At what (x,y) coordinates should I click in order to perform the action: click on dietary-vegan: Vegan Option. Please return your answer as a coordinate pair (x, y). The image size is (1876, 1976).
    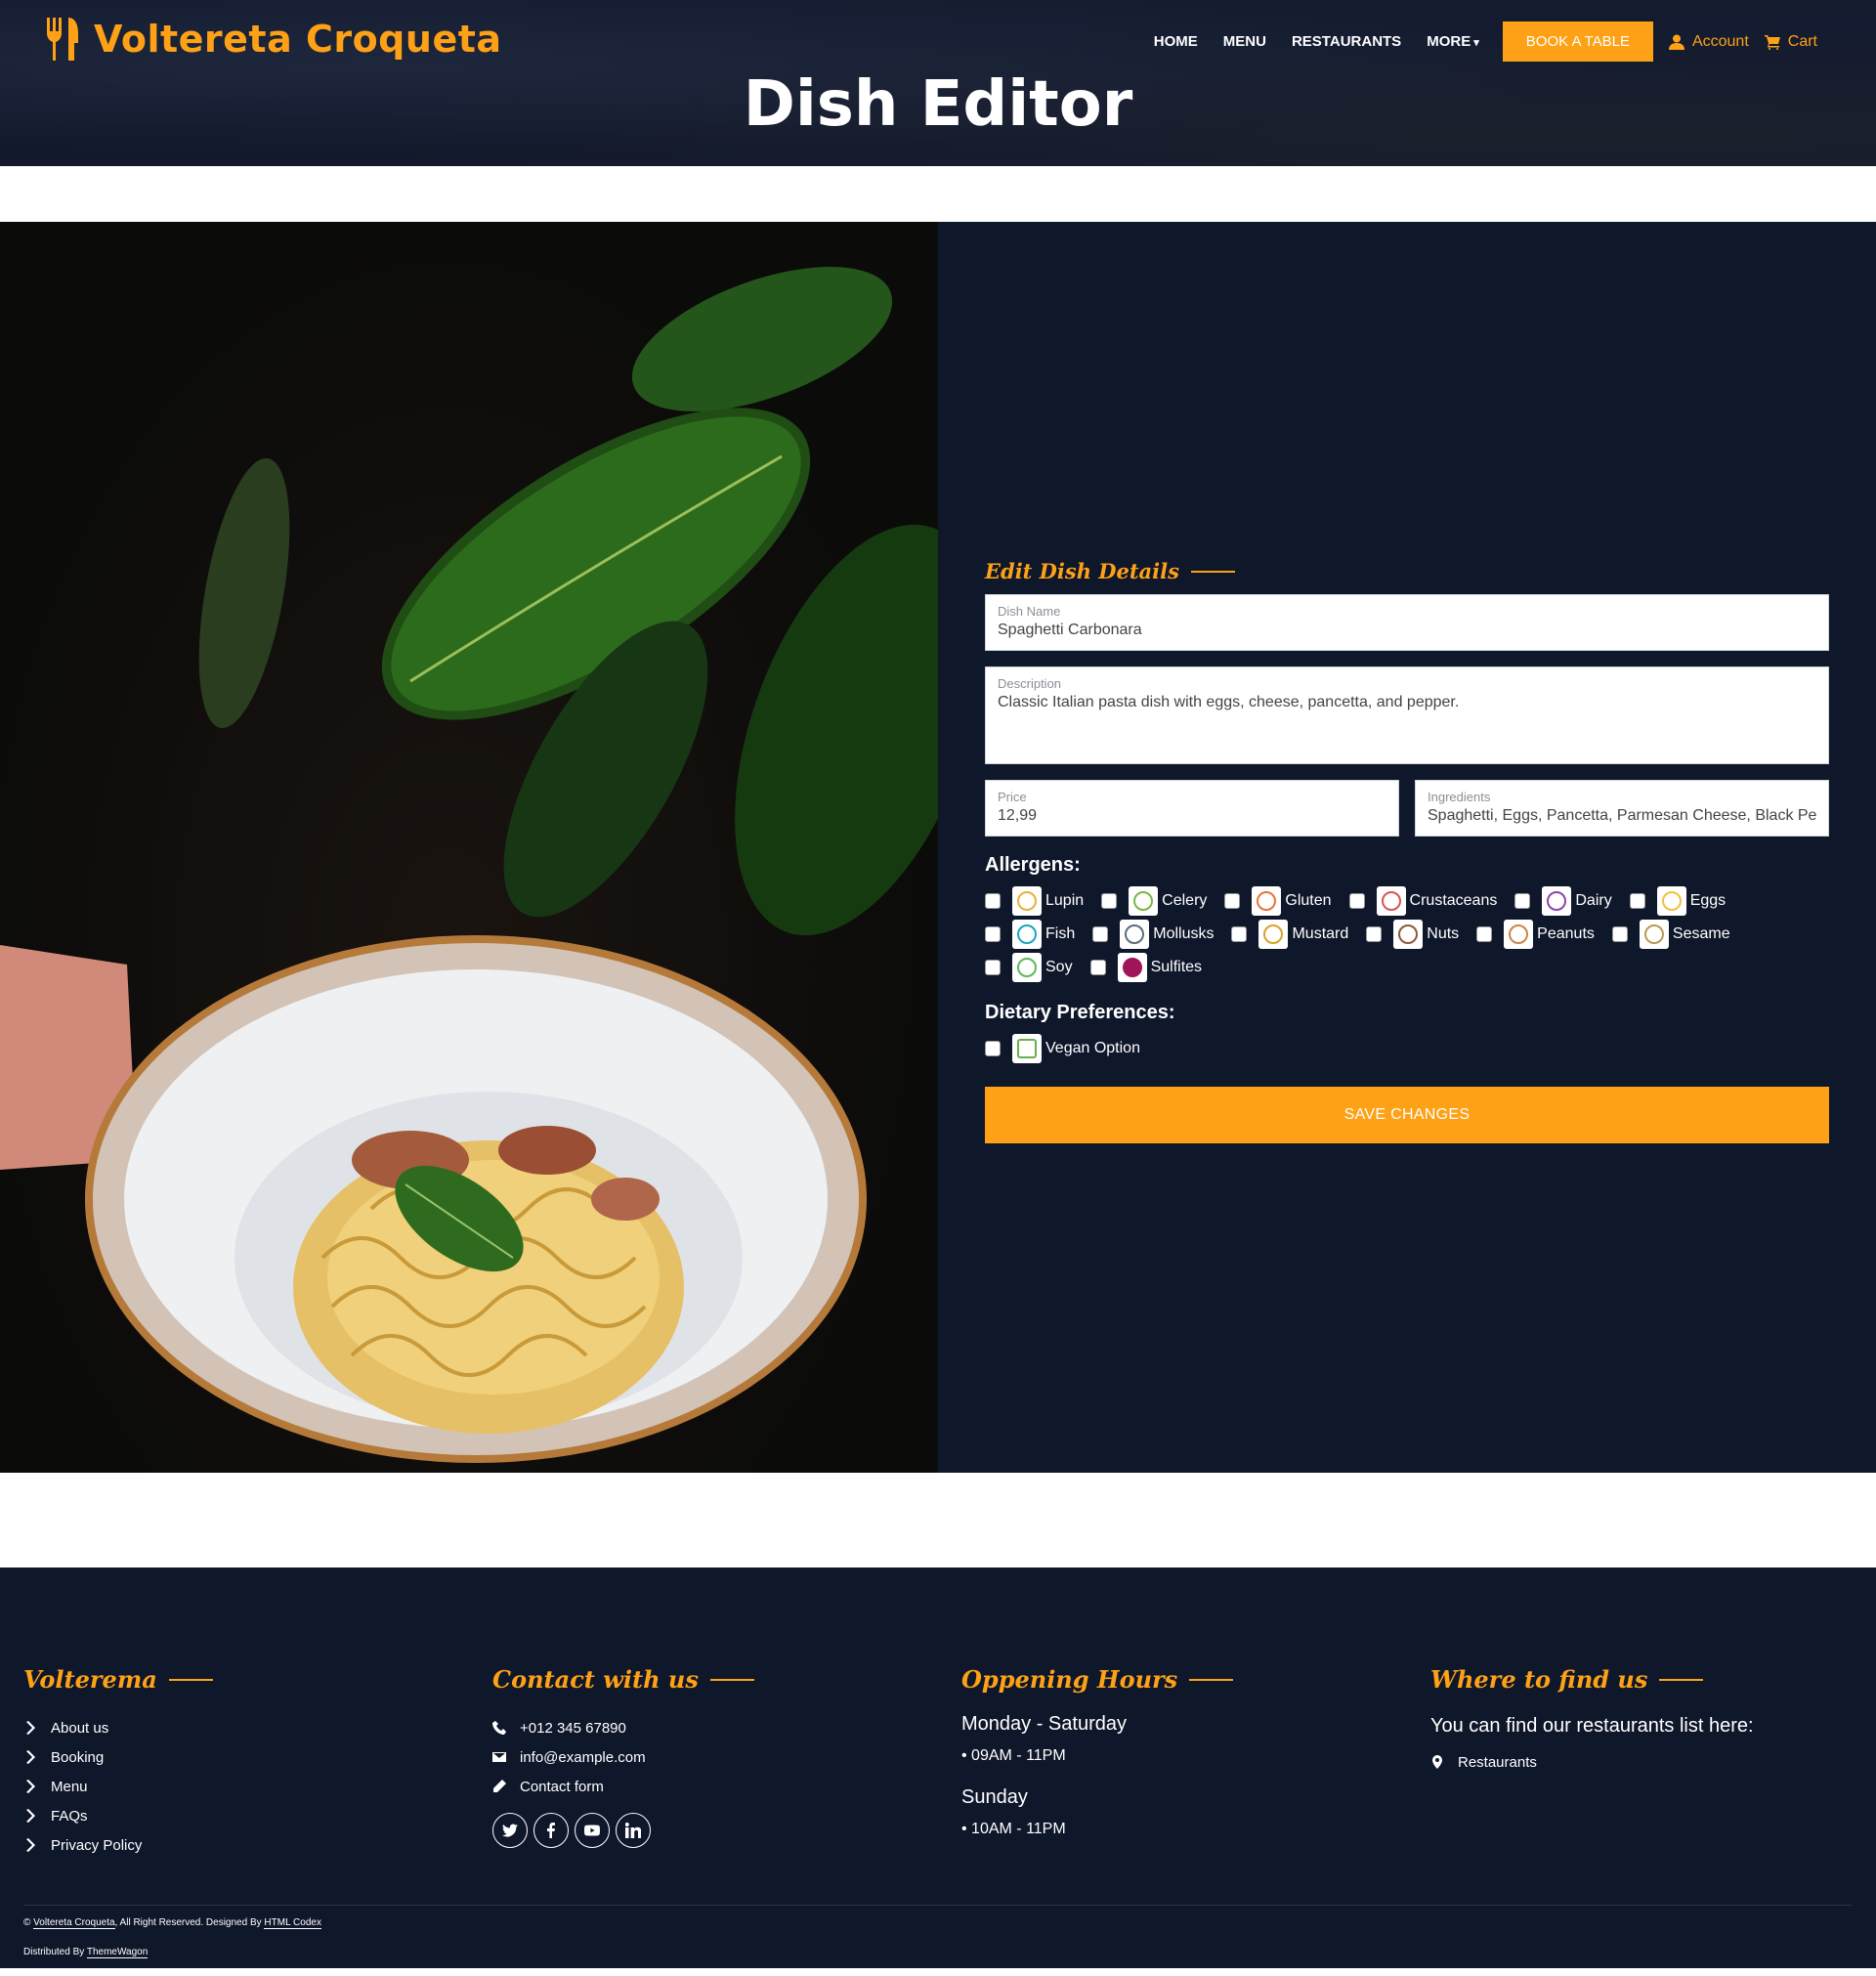
    Looking at the image, I should click on (1062, 1049).